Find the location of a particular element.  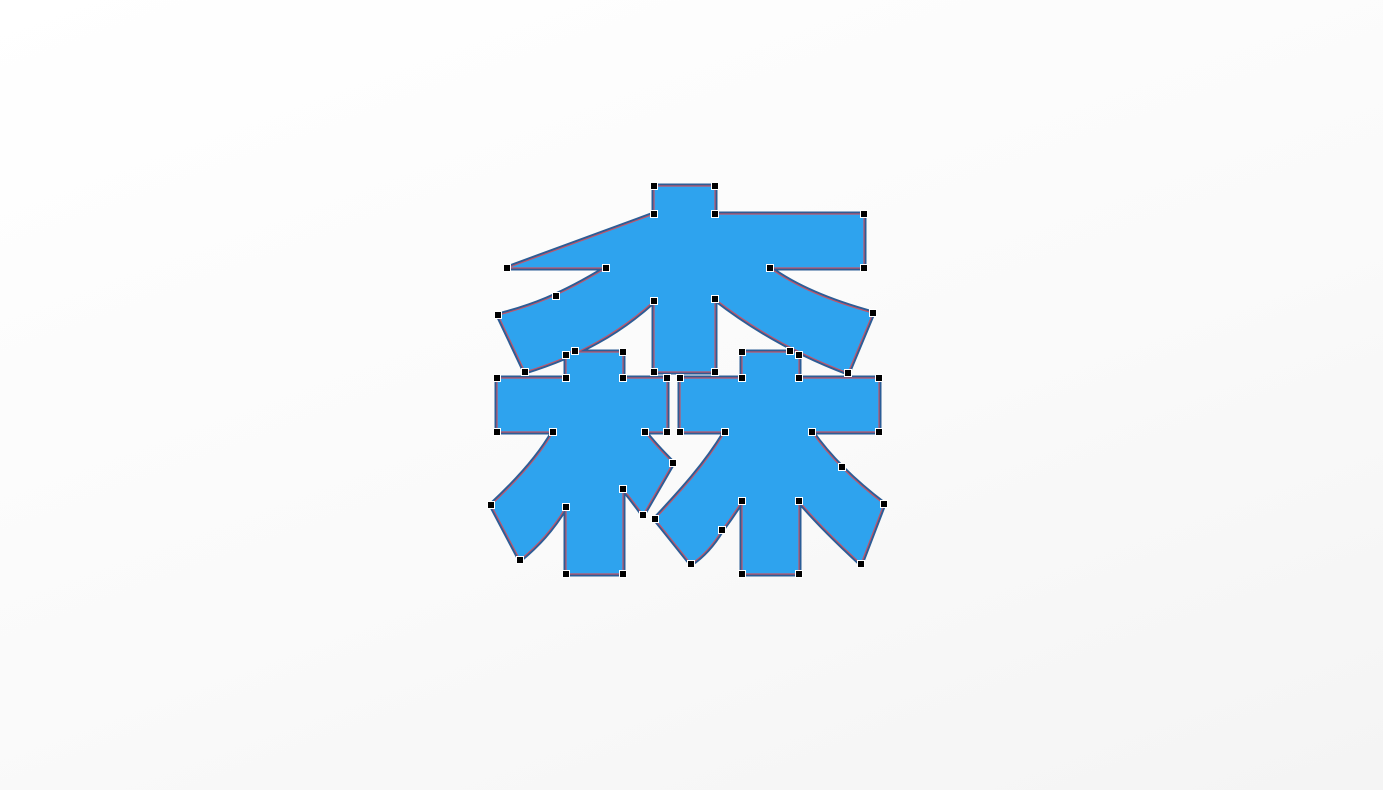

selected-vector-shape is located at coordinates (687, 380).